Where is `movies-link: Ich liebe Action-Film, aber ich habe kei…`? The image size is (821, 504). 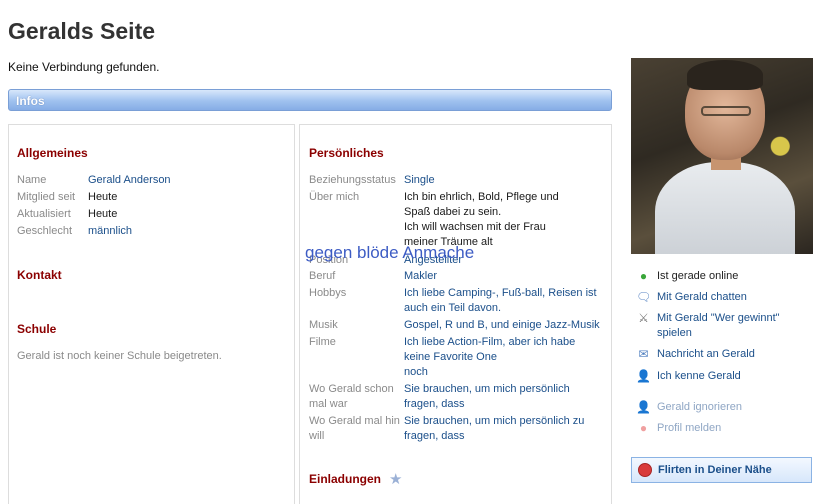
movies-link: Ich liebe Action-Film, aber ich habe kei… is located at coordinates (489, 357).